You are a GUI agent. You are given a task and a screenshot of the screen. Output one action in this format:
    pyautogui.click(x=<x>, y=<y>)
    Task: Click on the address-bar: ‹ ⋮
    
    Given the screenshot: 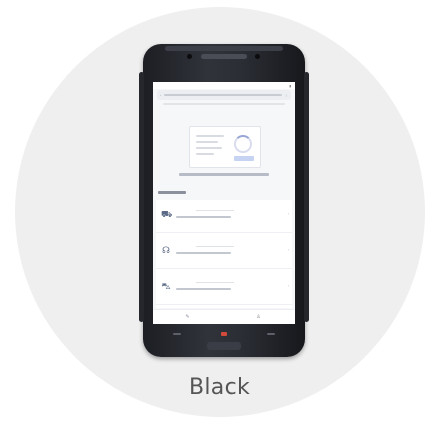 What is the action you would take?
    pyautogui.click(x=224, y=95)
    